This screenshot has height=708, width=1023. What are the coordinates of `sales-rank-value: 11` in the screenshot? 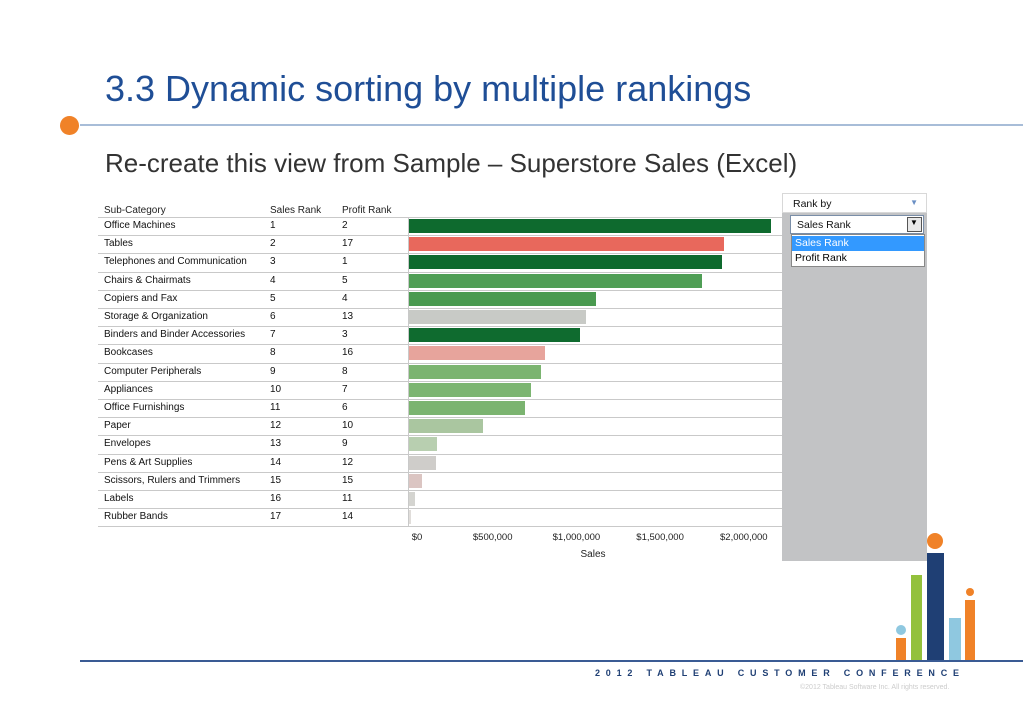 It's located at (275, 407).